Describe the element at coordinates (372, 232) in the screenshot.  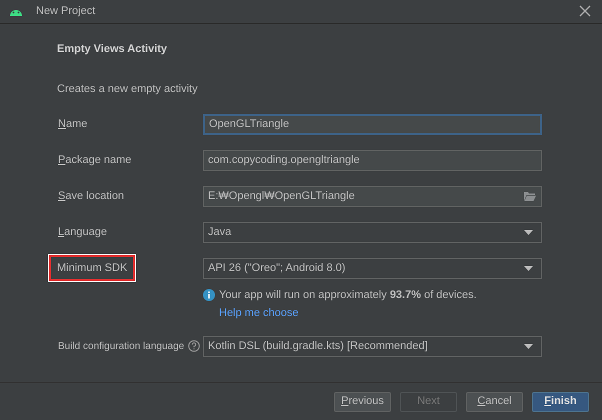
I see `dropdown: Java` at that location.